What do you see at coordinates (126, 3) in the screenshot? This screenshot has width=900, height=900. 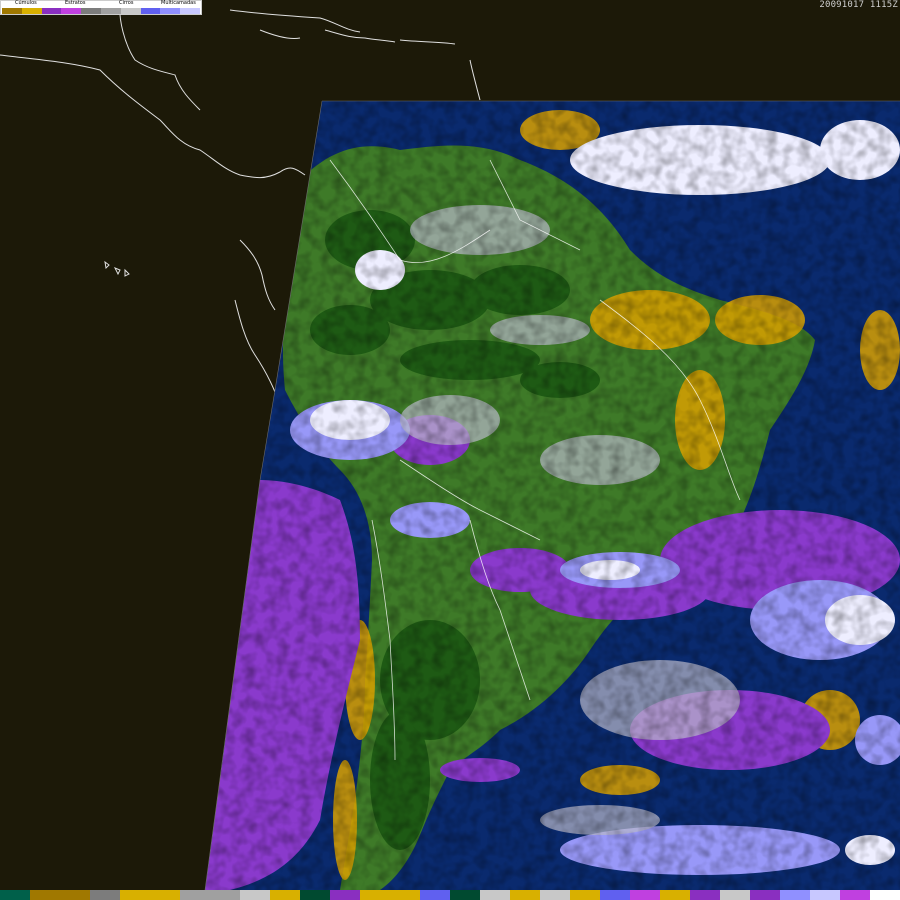 I see `legend-label-cirrus: Cirros` at bounding box center [126, 3].